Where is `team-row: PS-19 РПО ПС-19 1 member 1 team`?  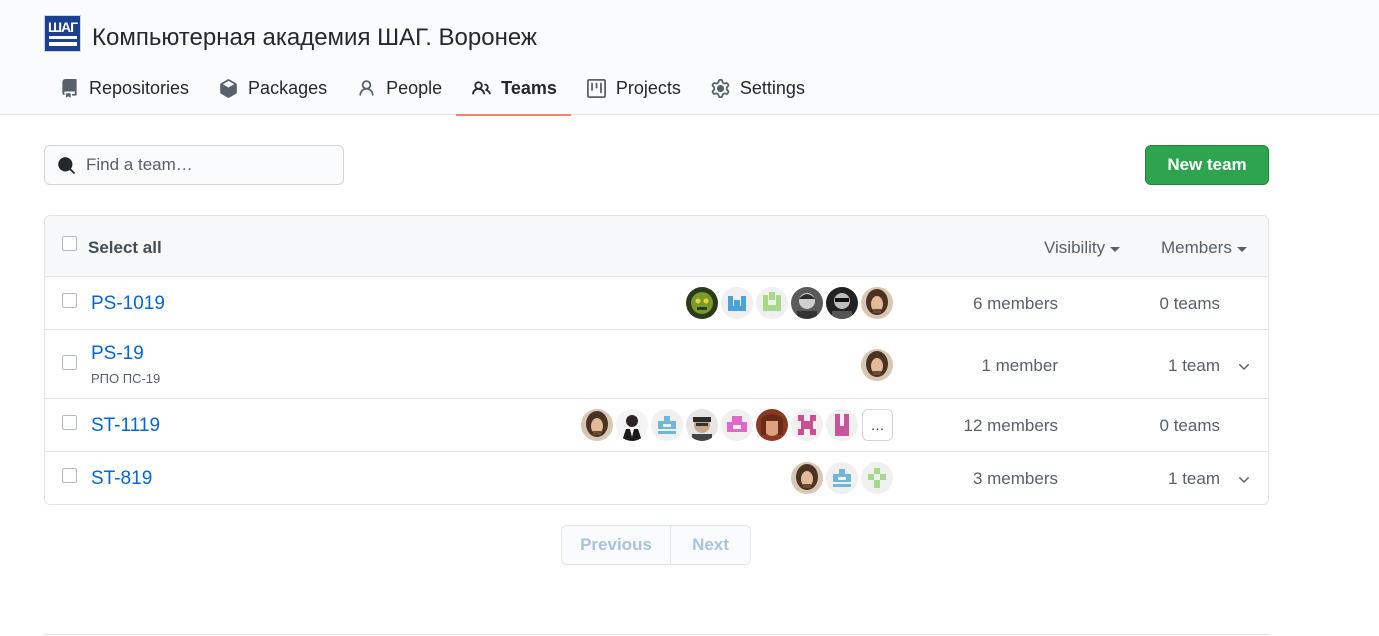 team-row: PS-19 РПО ПС-19 1 member 1 team is located at coordinates (656, 364).